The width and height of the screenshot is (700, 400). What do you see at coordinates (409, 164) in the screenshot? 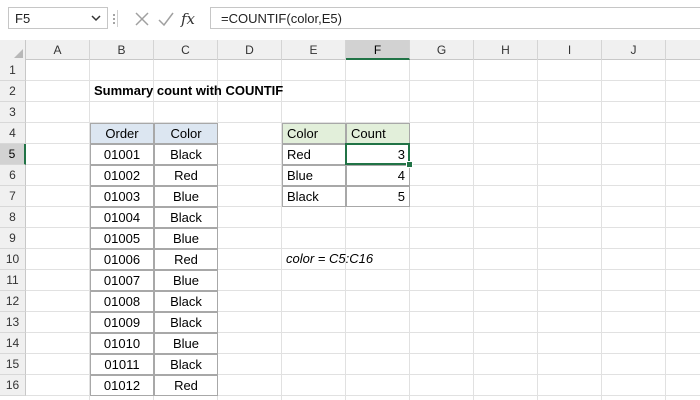
I see `fill-handle` at bounding box center [409, 164].